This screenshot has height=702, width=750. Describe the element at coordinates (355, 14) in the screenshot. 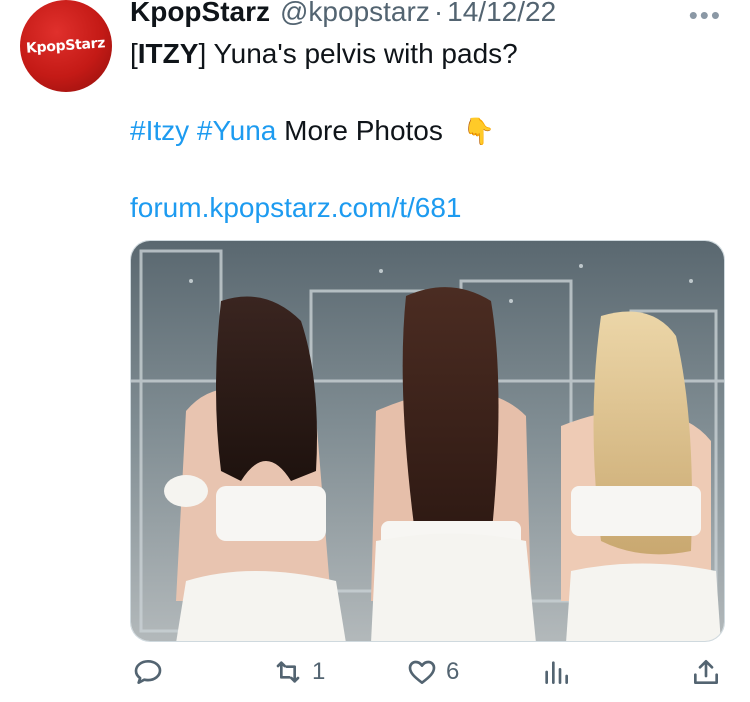

I see `author-handle: @kpopstarz` at that location.